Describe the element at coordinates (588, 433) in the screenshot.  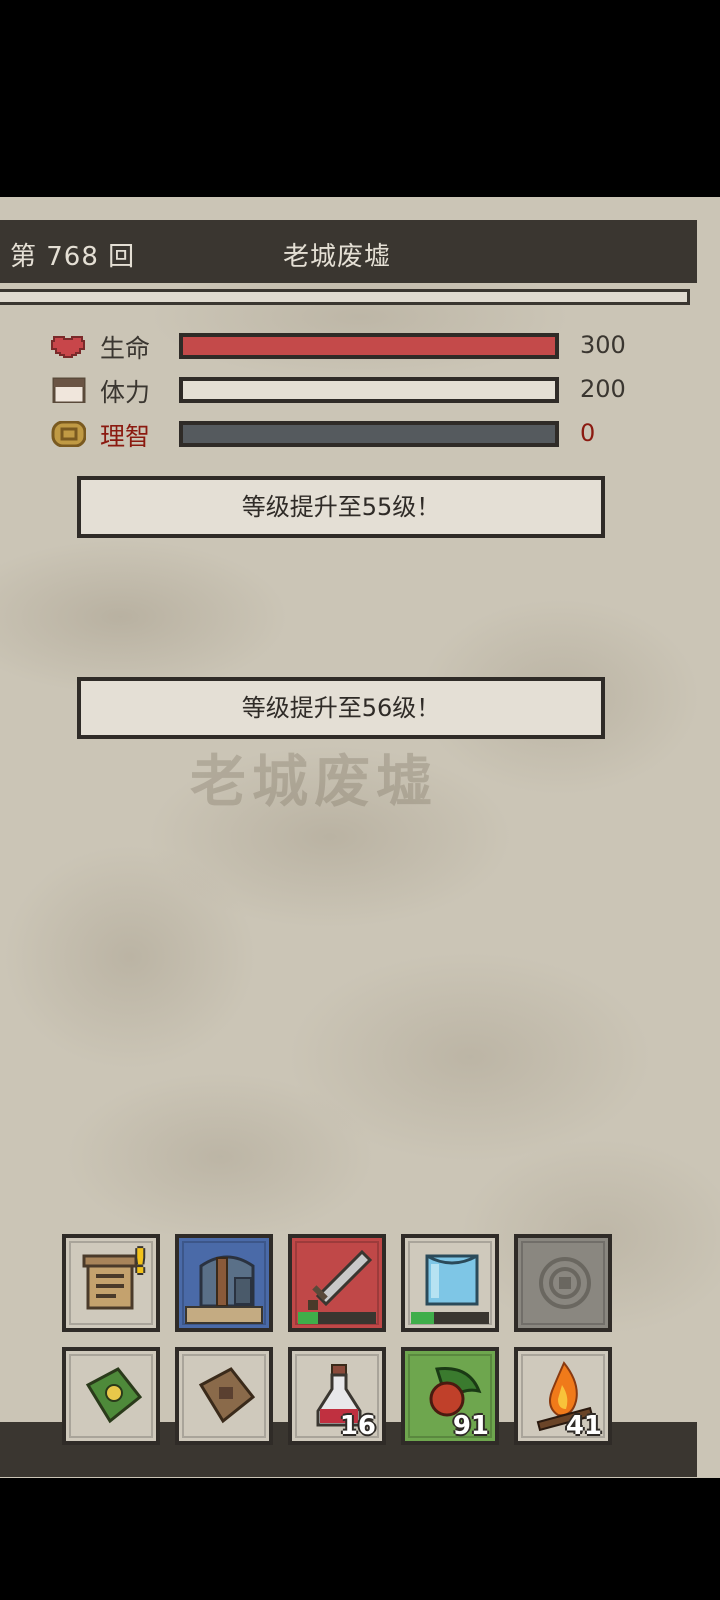
I see `sanity-value: 0` at that location.